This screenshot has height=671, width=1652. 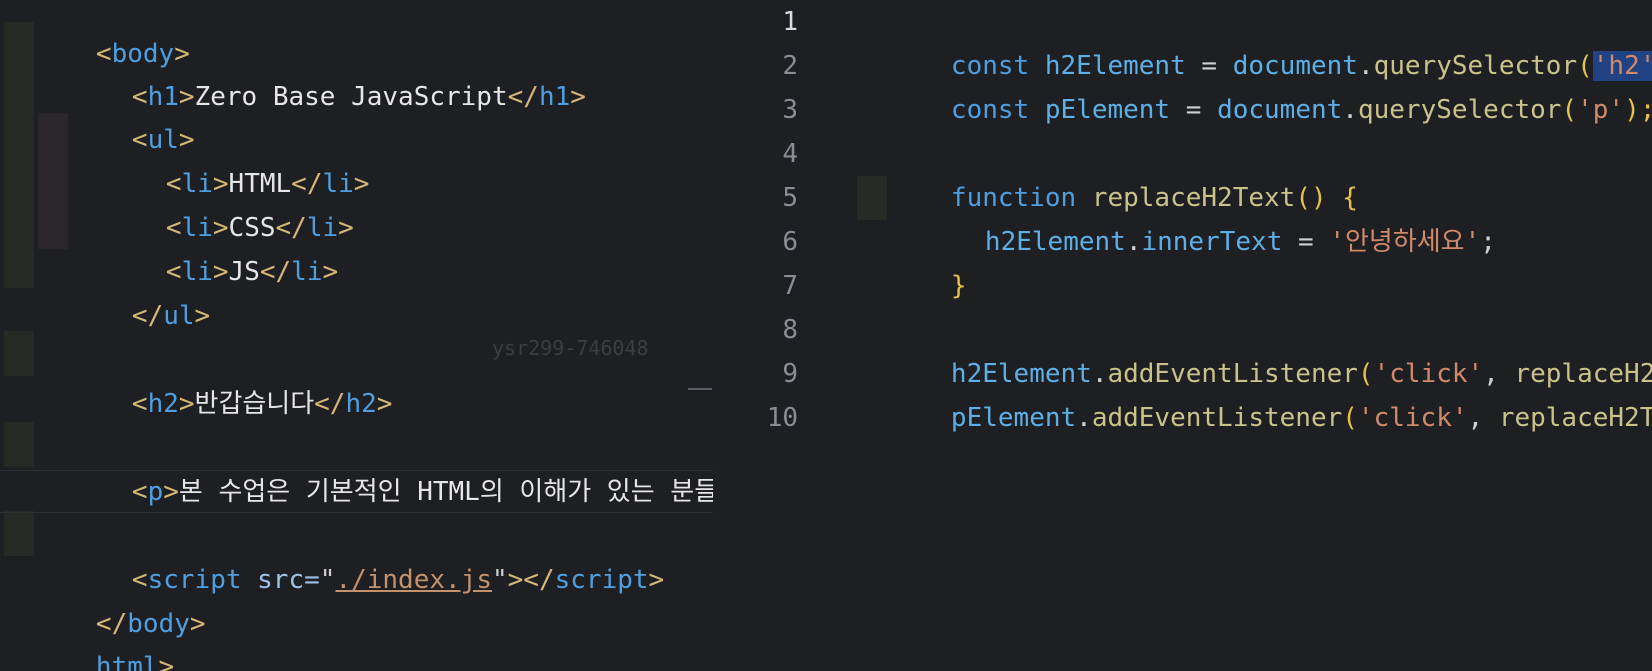 I want to click on string-literal: 'click', so click(x=1412, y=418).